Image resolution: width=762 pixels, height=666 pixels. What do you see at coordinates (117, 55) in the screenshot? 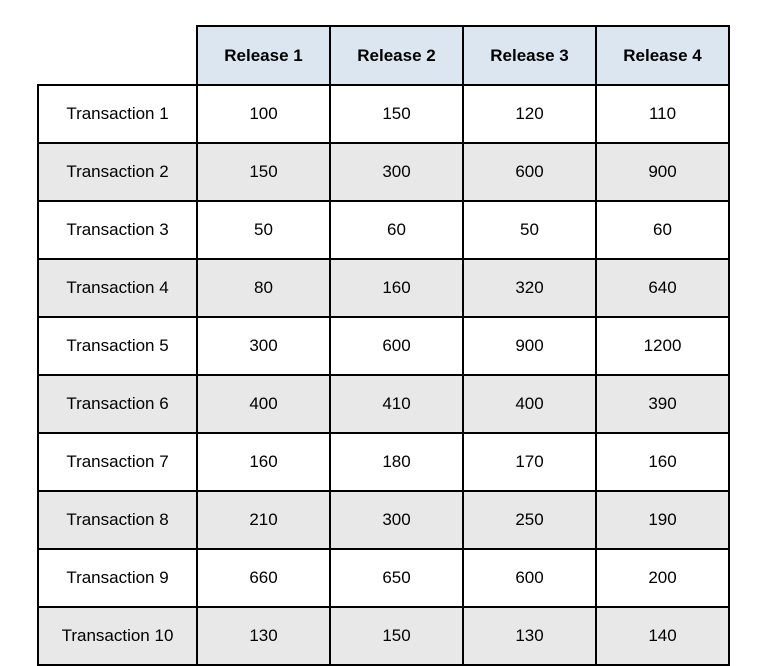
I see `corner-cell` at bounding box center [117, 55].